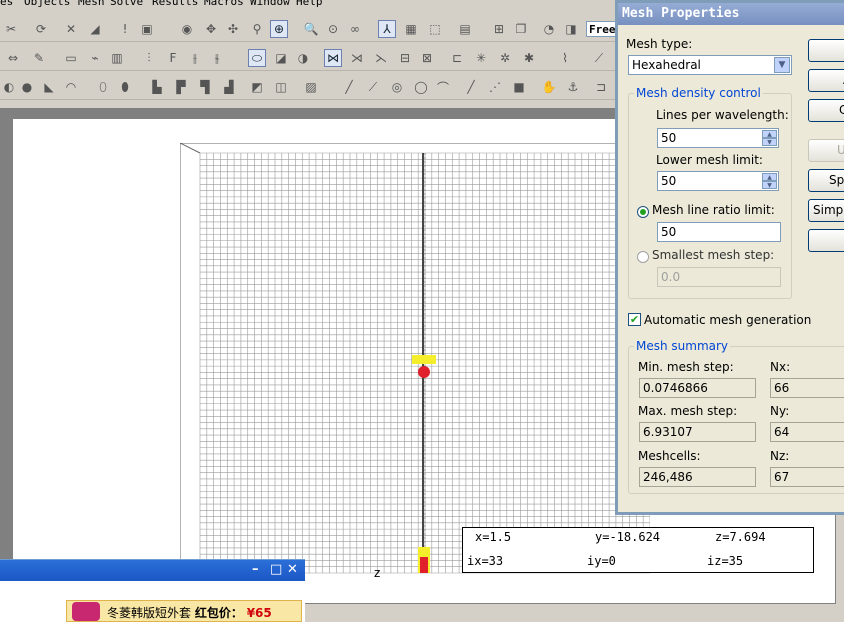 The width and height of the screenshot is (844, 622). Describe the element at coordinates (103, 87) in the screenshot. I see `cylinder-icon: ⬯` at that location.